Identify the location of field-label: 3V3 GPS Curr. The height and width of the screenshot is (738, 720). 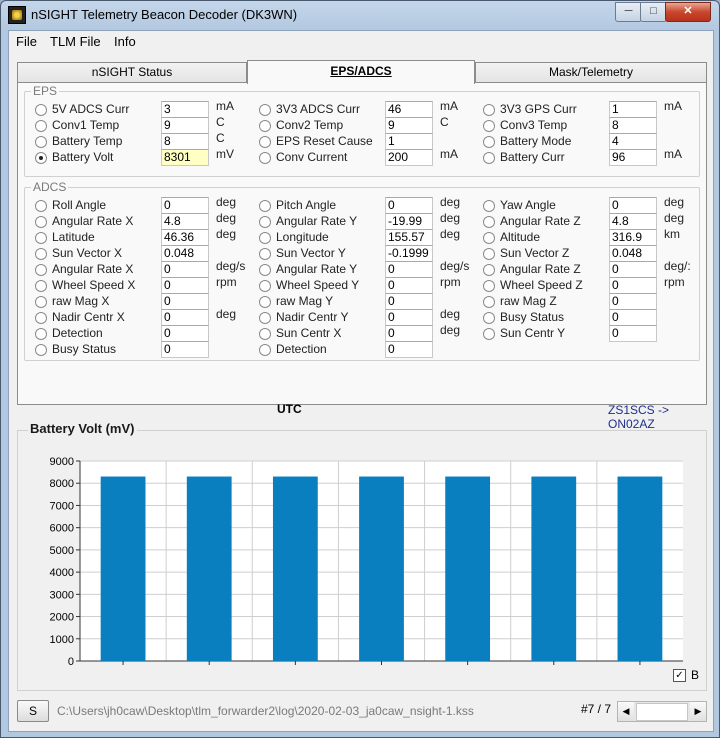
(538, 109).